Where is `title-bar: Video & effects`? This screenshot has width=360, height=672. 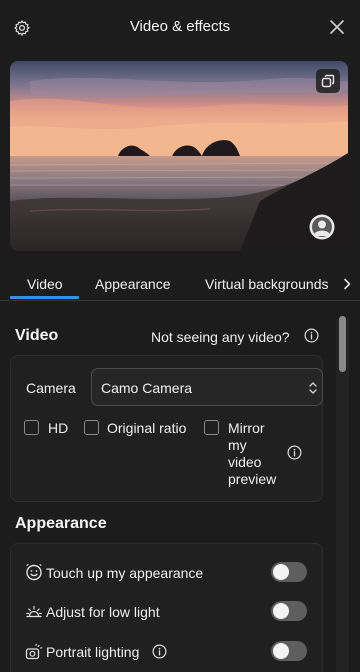 title-bar: Video & effects is located at coordinates (180, 26).